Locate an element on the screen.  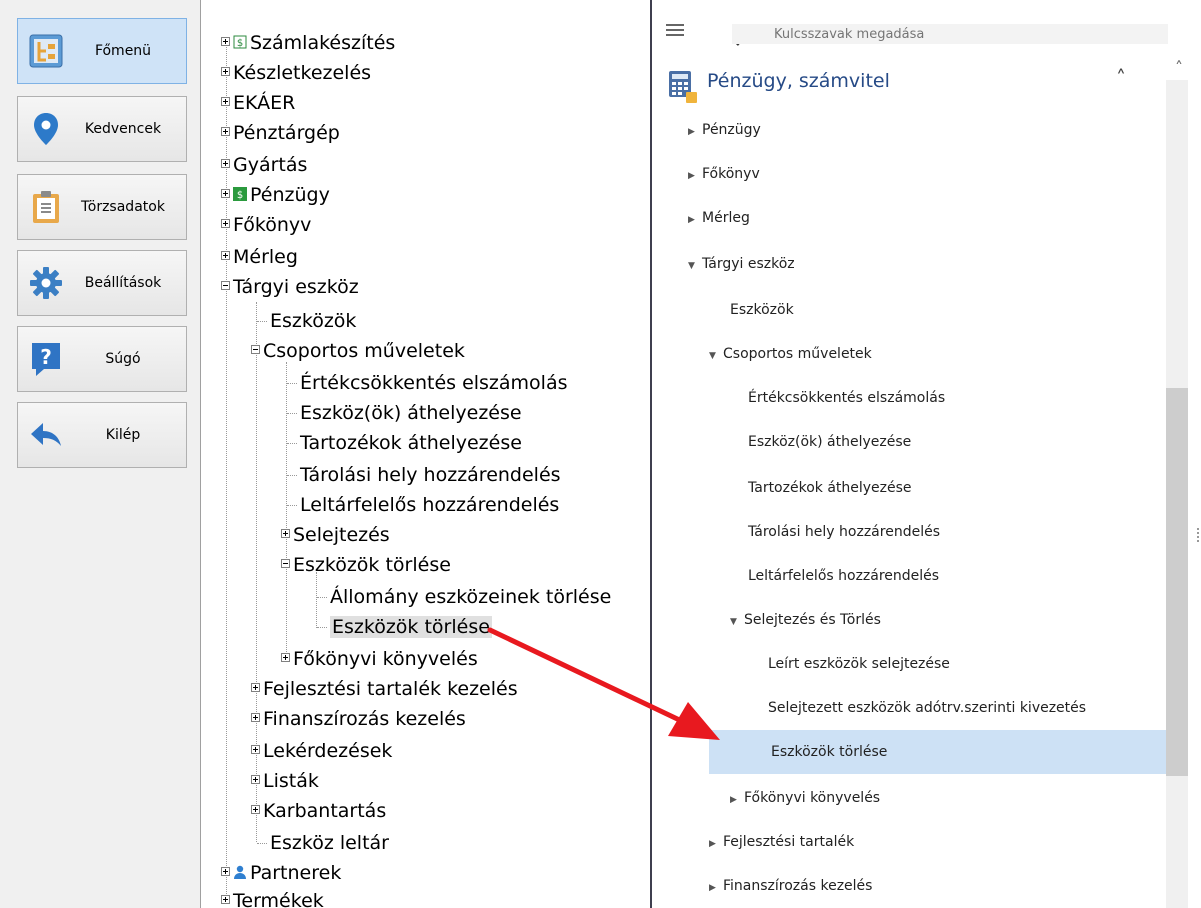
nav-help-button: ? Súgó is located at coordinates (102, 359).